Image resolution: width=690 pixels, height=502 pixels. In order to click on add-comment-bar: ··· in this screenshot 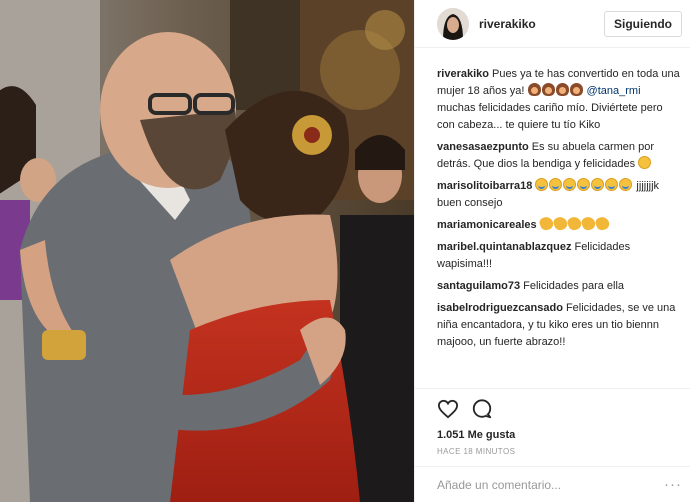, I will do `click(552, 484)`.